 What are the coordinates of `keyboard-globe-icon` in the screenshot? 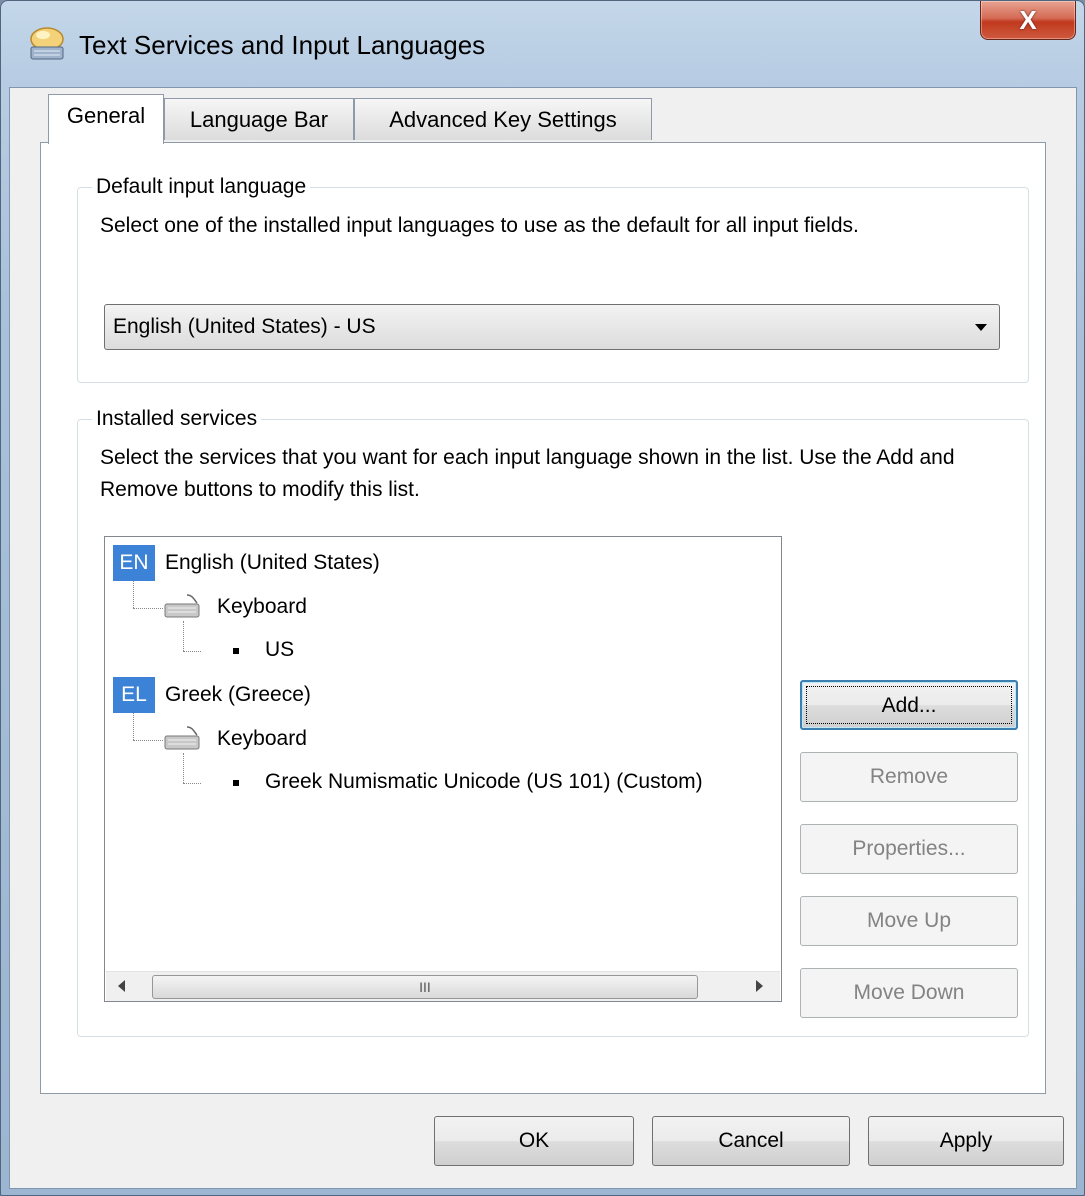 It's located at (47, 43).